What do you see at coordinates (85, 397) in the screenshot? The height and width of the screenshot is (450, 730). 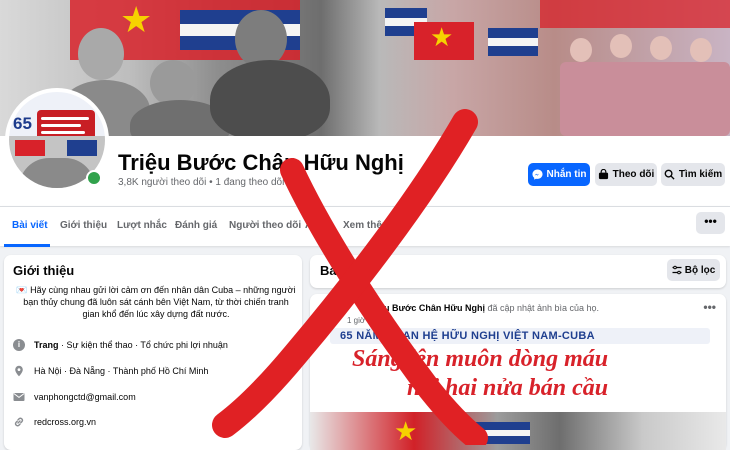 I see `email-link: vanphongctd@gmail.com` at bounding box center [85, 397].